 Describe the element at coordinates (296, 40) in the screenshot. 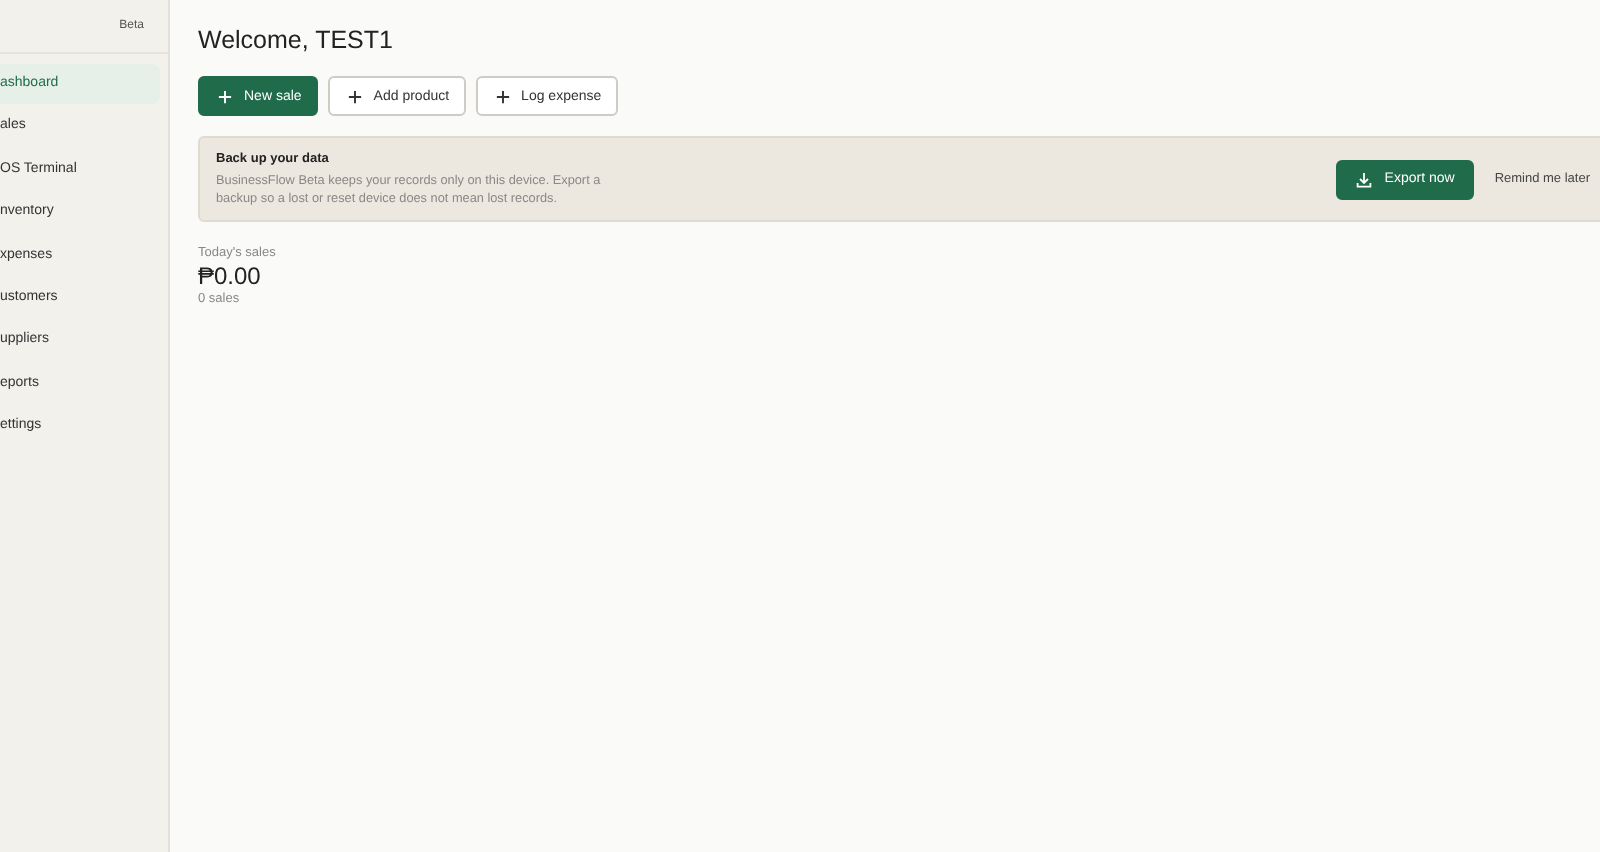

I see `page-title: Welcome, TEST1` at that location.